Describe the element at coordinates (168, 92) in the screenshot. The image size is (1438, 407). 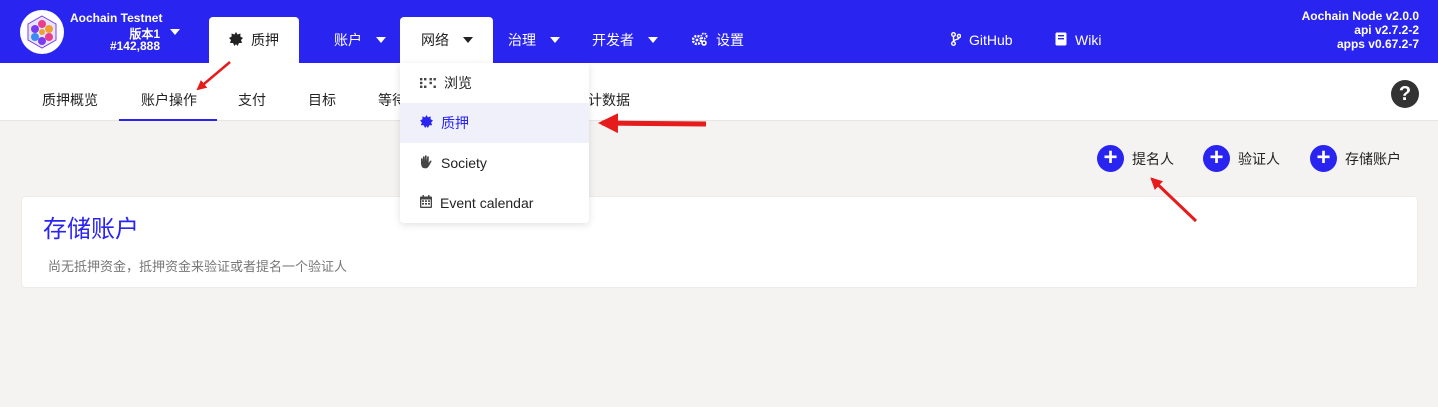
I see `tab-account-actions: 账户操作` at that location.